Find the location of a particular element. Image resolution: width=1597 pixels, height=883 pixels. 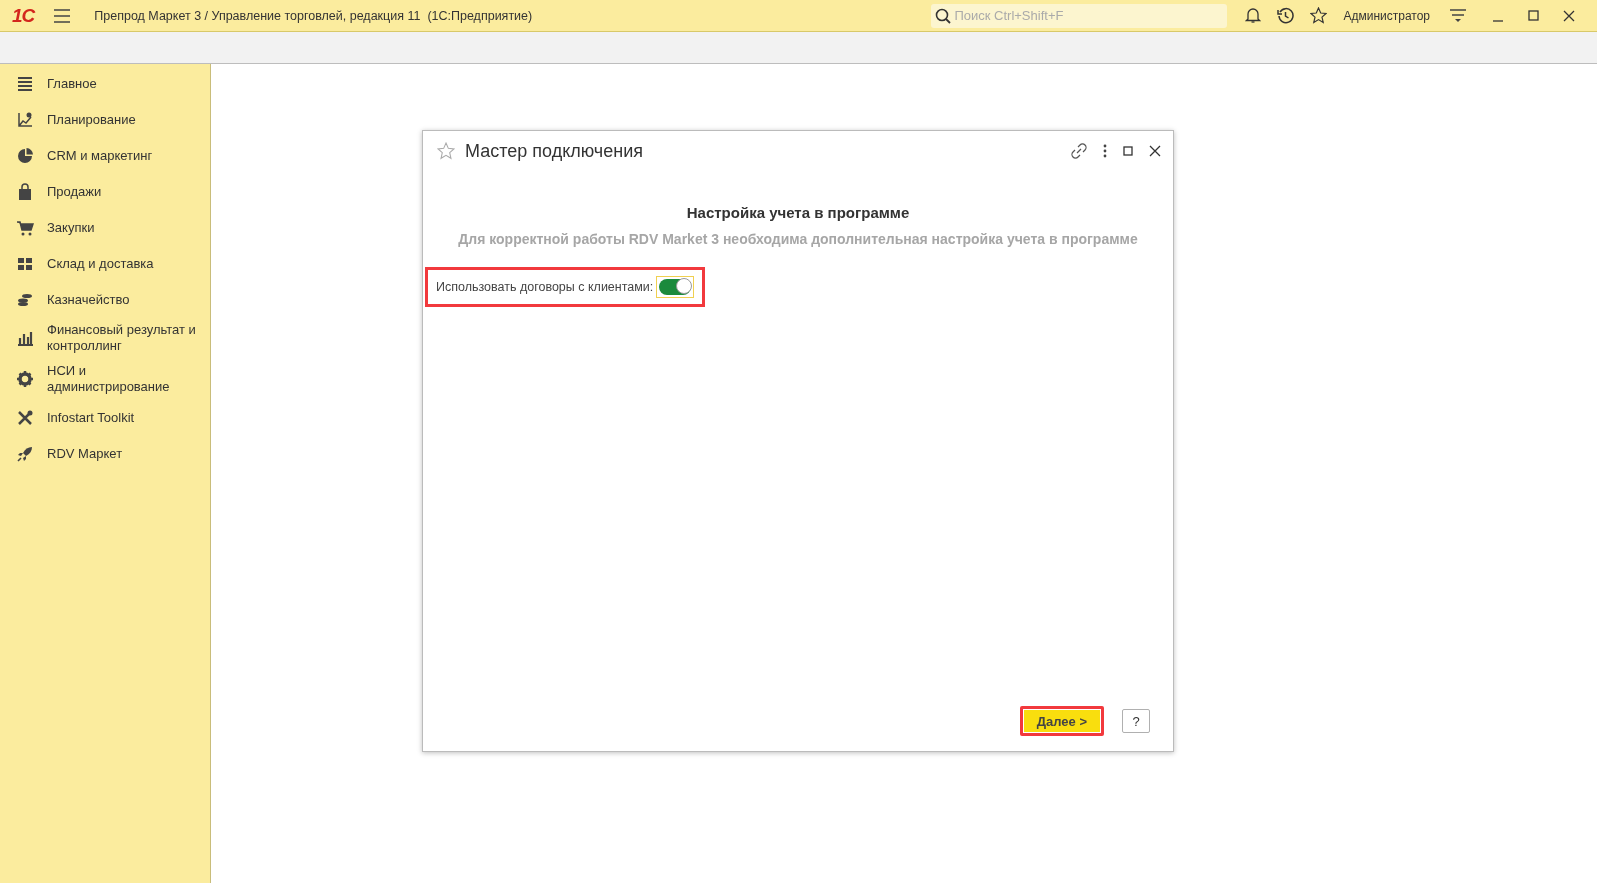

next-button: Далее > is located at coordinates (1061, 721).